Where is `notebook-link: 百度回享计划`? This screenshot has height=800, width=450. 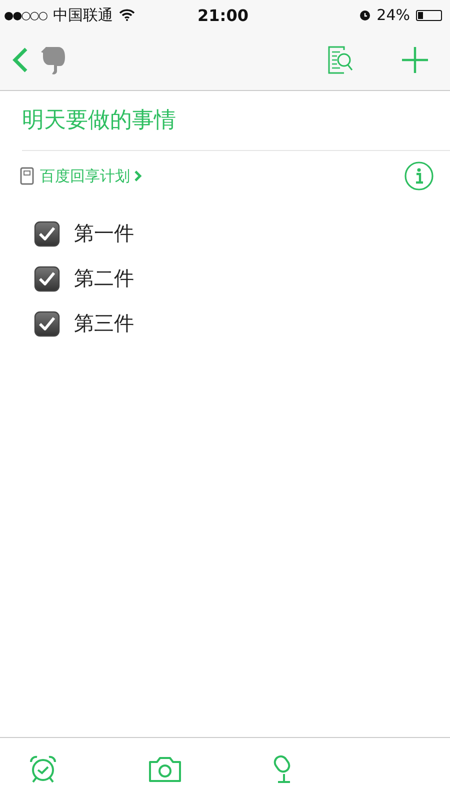 notebook-link: 百度回享计划 is located at coordinates (85, 176).